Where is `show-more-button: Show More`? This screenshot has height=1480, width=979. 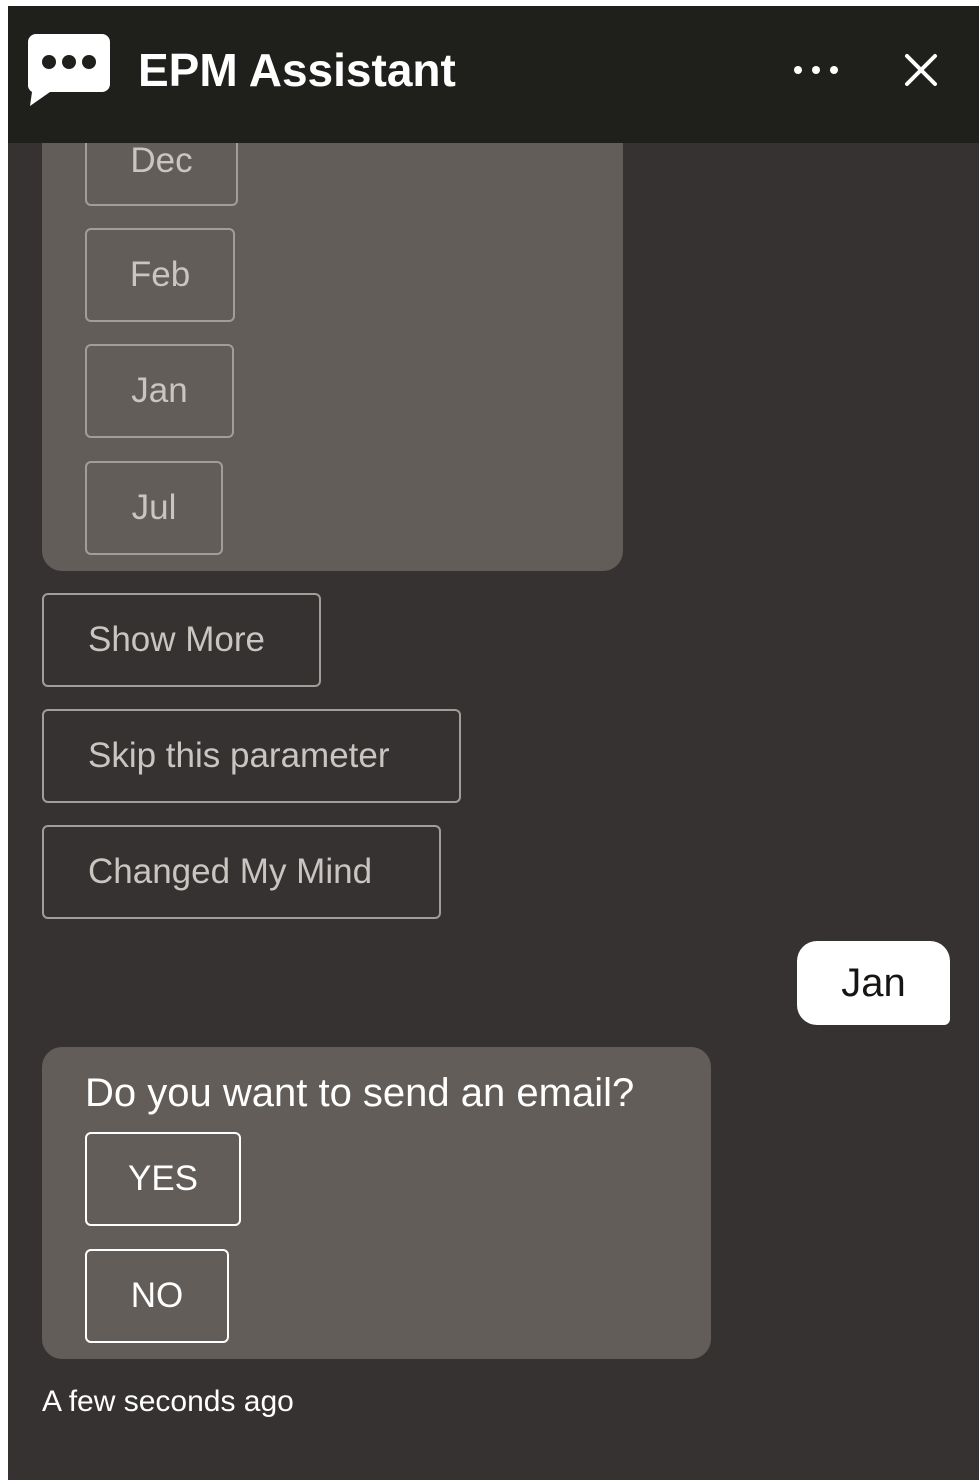 show-more-button: Show More is located at coordinates (181, 640).